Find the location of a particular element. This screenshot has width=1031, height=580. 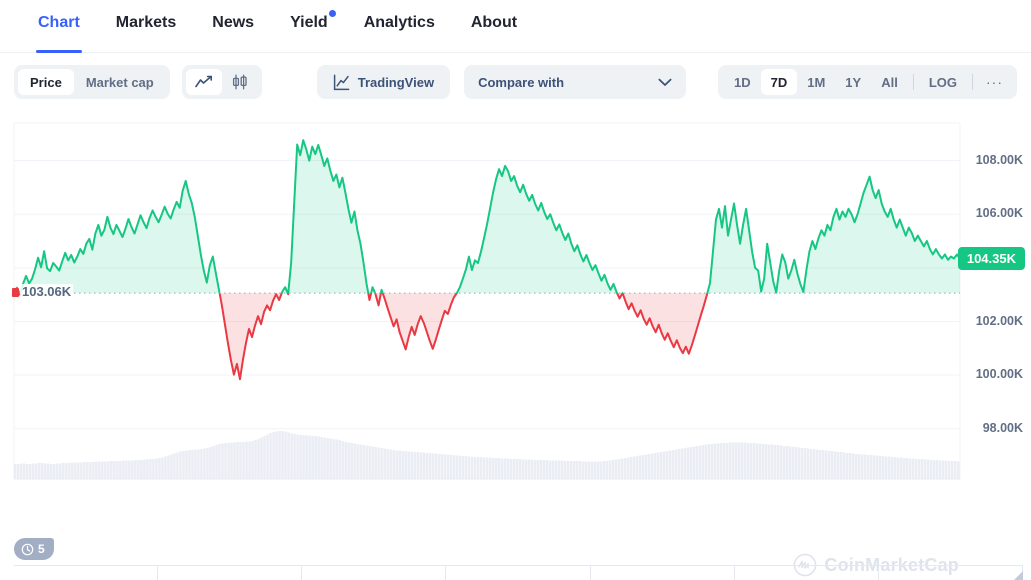

more-options-button: ··· is located at coordinates (994, 82).